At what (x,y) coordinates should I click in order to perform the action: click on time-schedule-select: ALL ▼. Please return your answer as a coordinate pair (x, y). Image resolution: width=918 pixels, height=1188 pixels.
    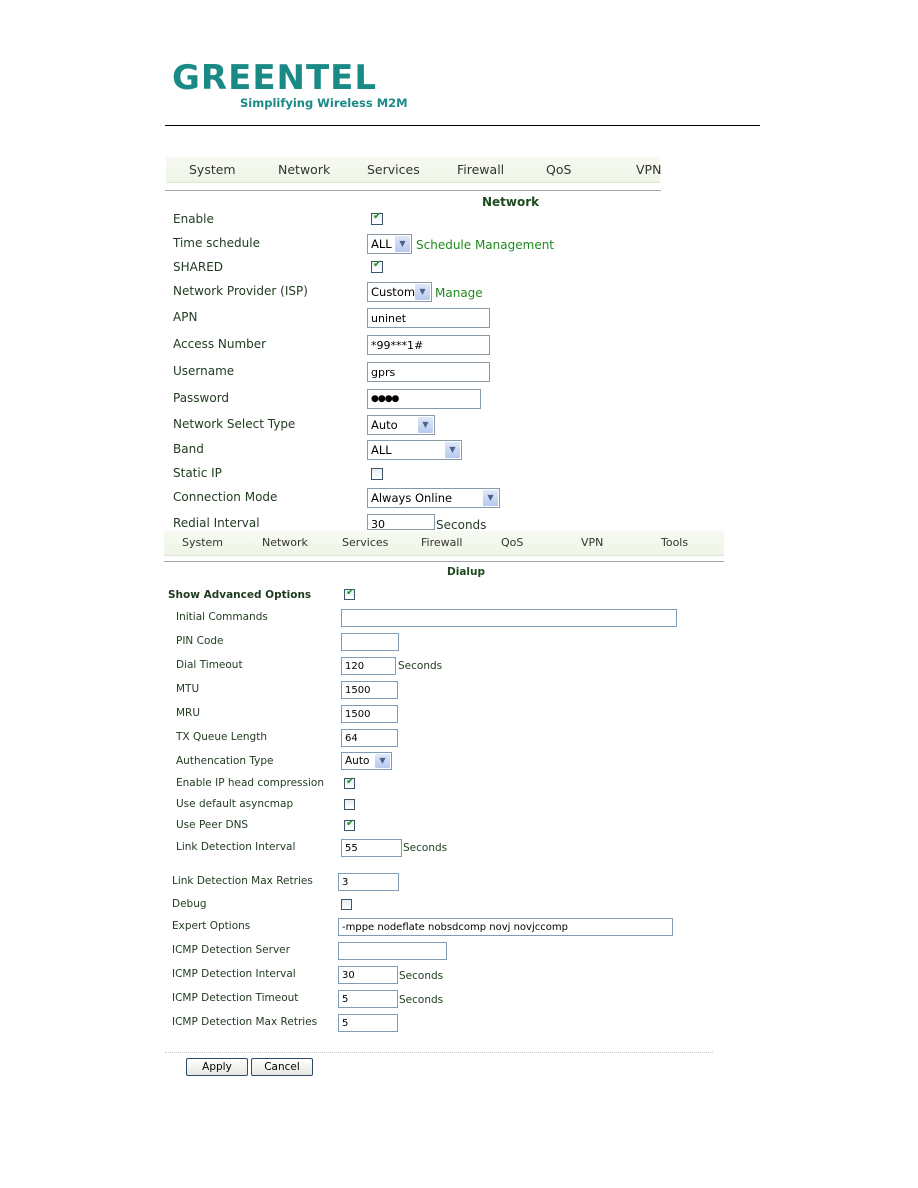
    Looking at the image, I should click on (389, 244).